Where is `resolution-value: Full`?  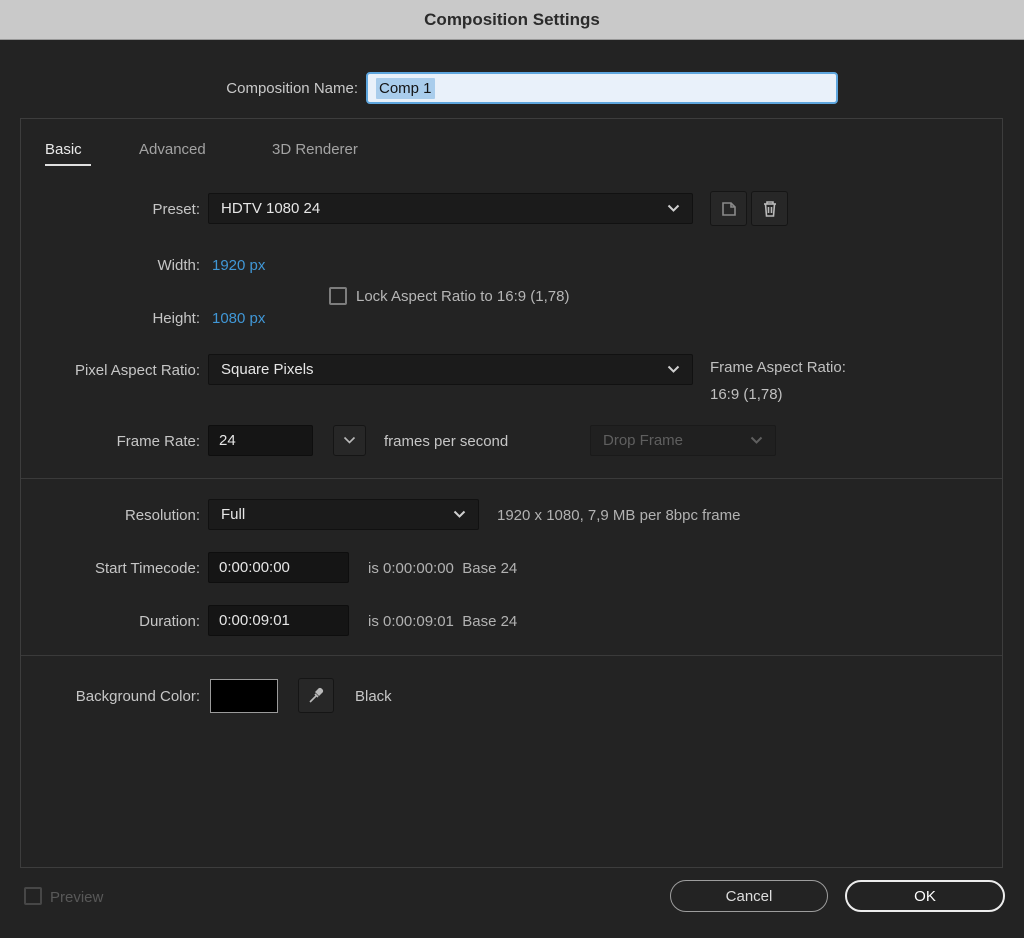
resolution-value: Full is located at coordinates (233, 514).